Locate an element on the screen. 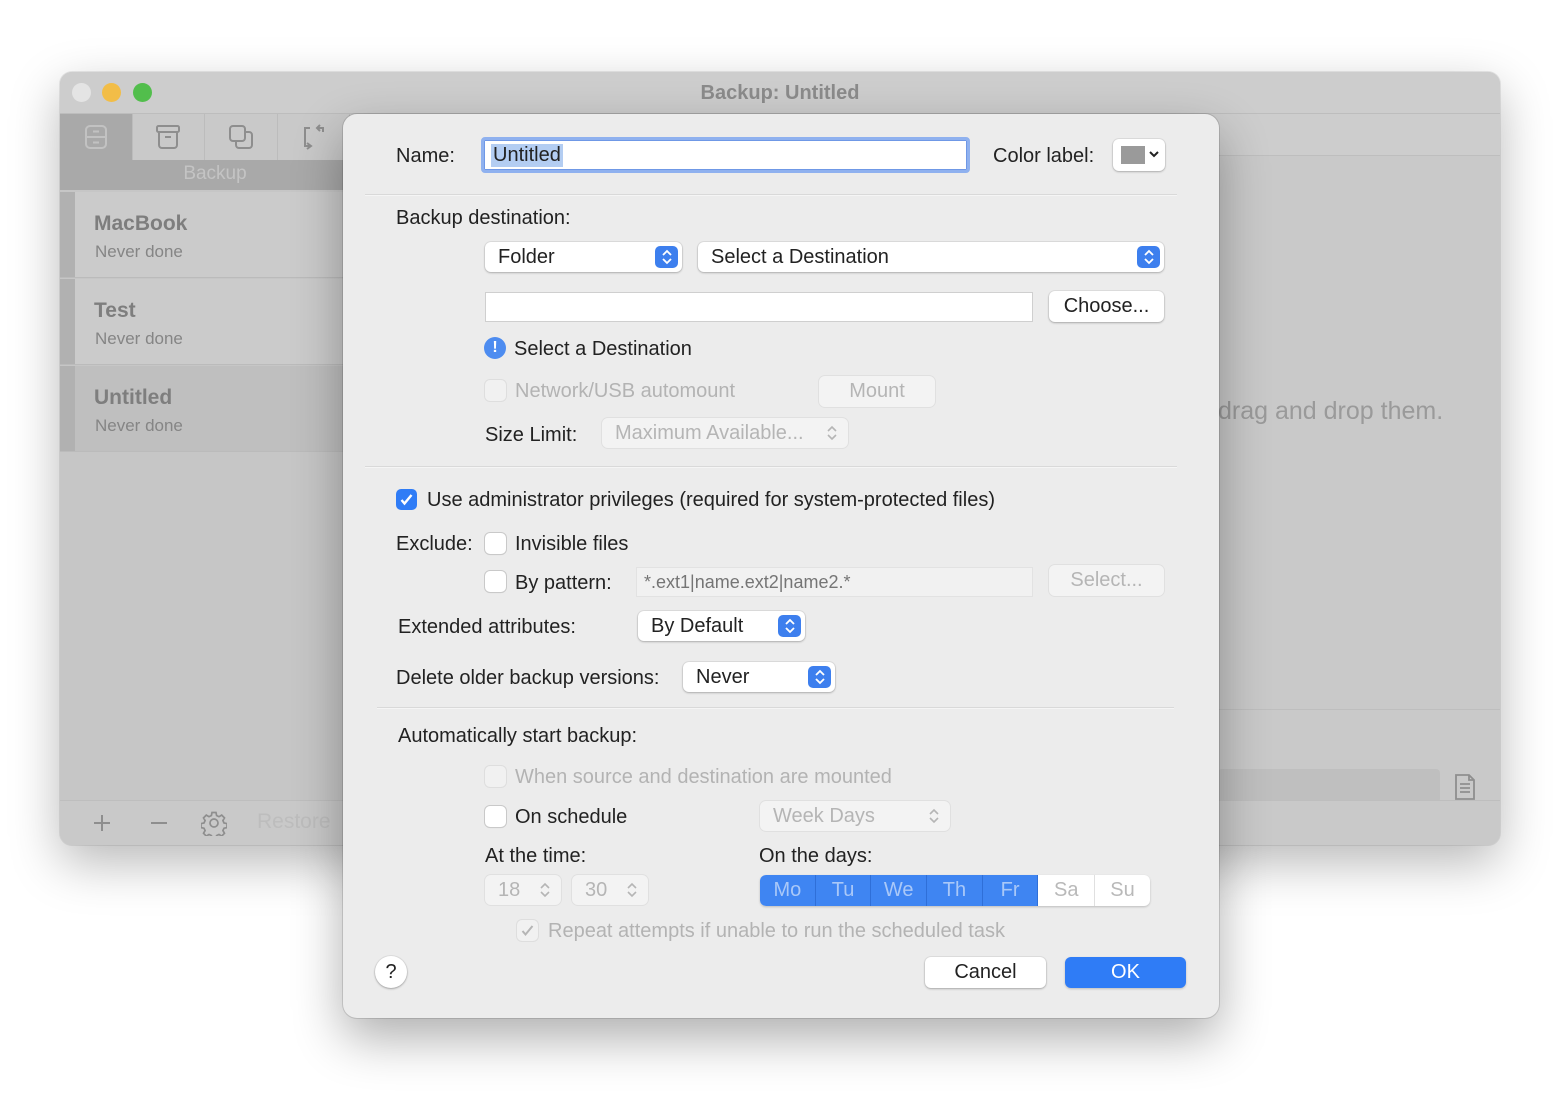 The width and height of the screenshot is (1560, 1100). restore-button: Restore is located at coordinates (294, 822).